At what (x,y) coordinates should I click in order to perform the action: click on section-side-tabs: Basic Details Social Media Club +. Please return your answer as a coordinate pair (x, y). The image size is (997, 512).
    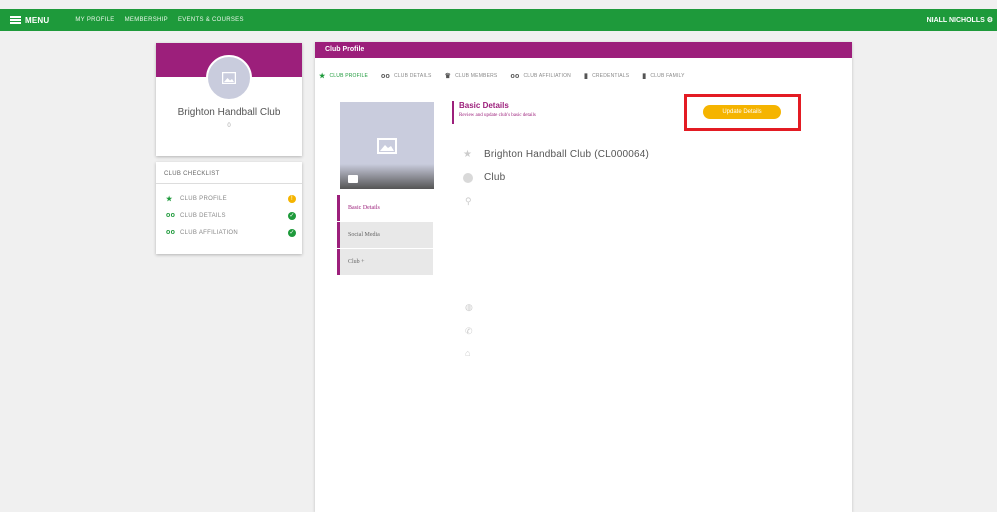
    Looking at the image, I should click on (385, 235).